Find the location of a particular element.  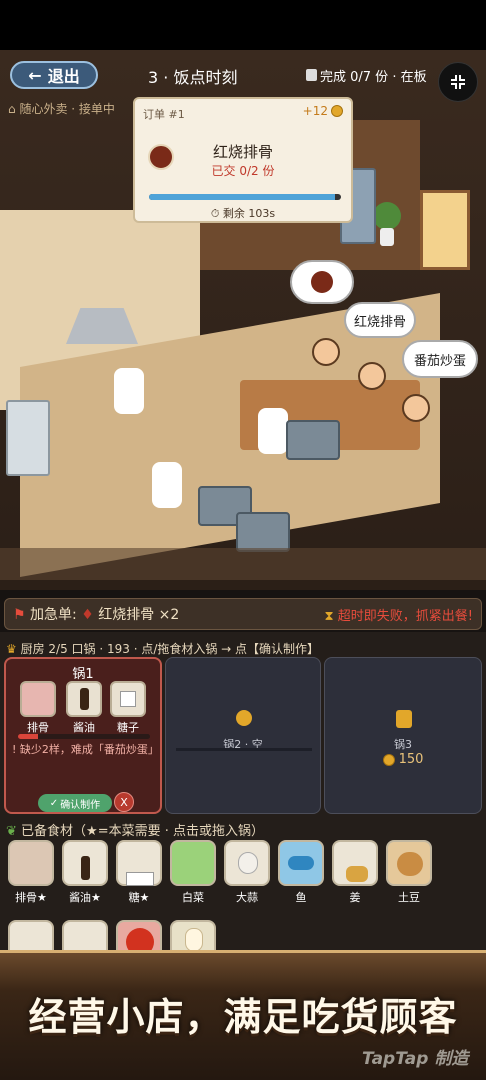

rush-warning: 超时即失败，抓紧出餐! is located at coordinates (405, 616).